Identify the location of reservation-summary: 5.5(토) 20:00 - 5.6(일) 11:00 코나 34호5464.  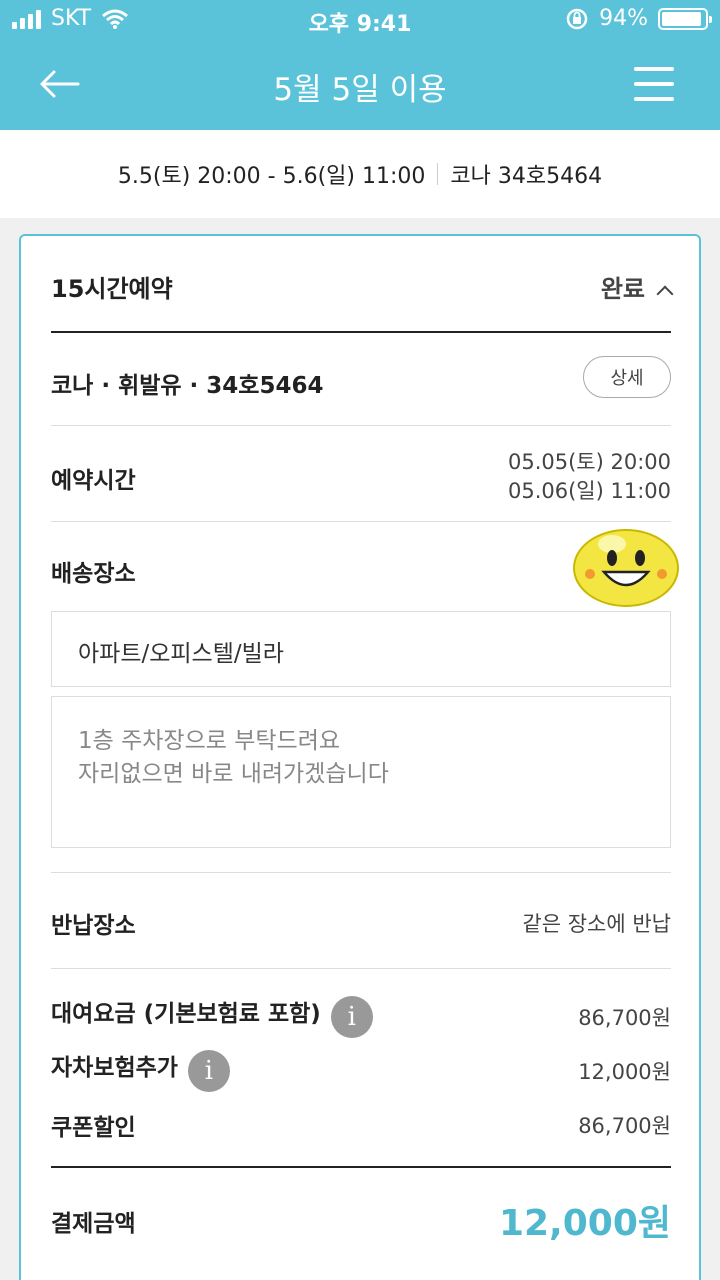
(360, 174).